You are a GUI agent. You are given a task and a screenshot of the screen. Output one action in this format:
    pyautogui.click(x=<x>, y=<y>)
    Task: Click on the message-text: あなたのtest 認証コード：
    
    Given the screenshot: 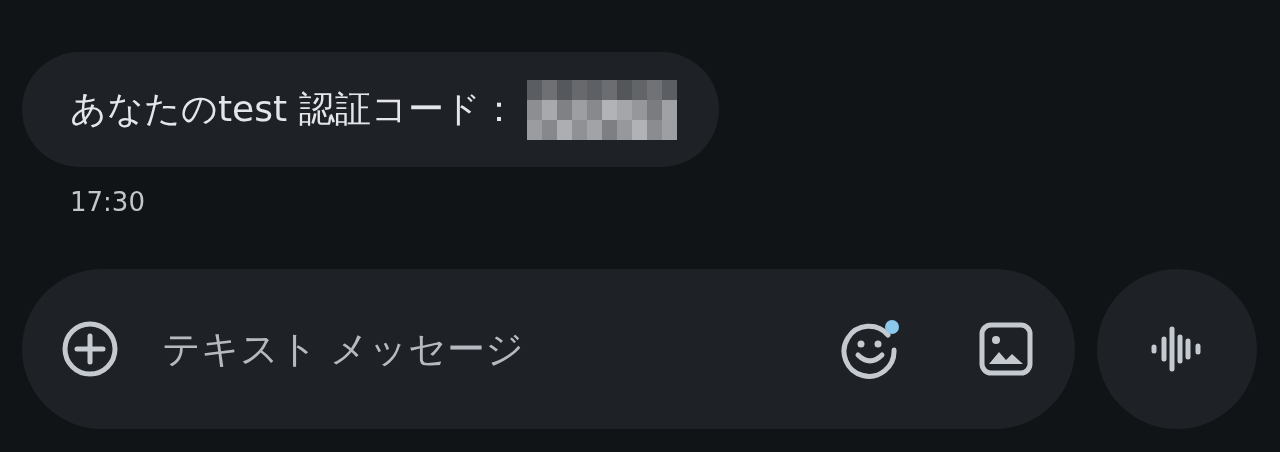 What is the action you would take?
    pyautogui.click(x=293, y=109)
    